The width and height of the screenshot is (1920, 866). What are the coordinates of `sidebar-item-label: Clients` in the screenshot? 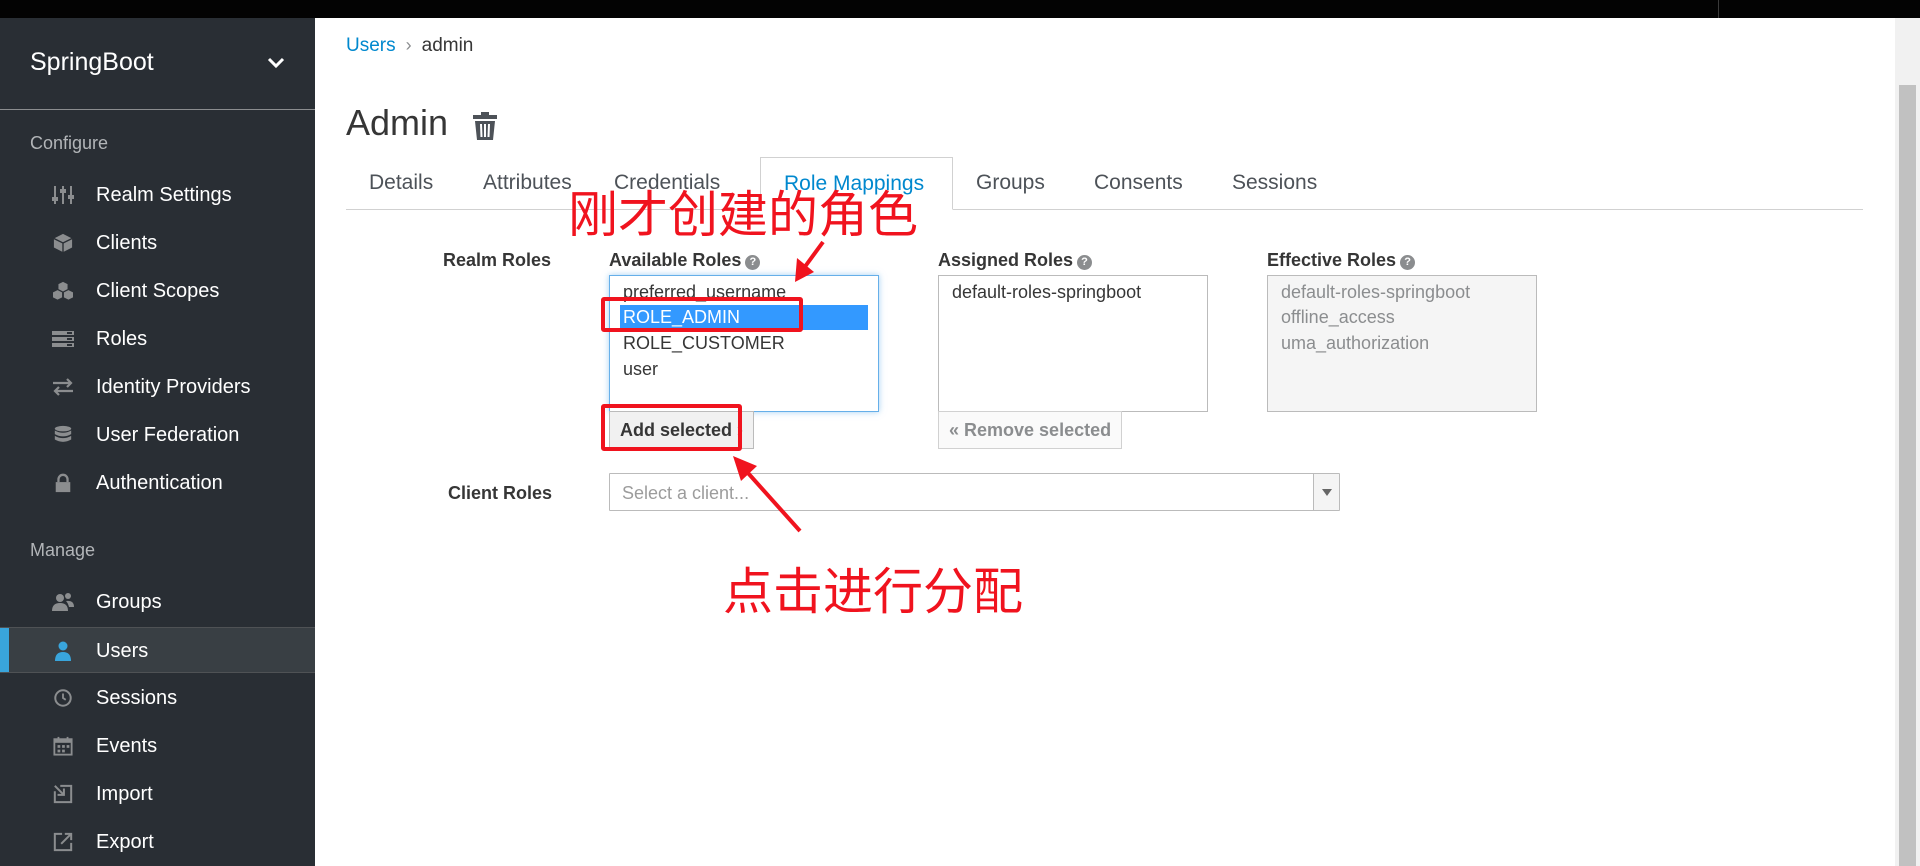 It's located at (127, 243).